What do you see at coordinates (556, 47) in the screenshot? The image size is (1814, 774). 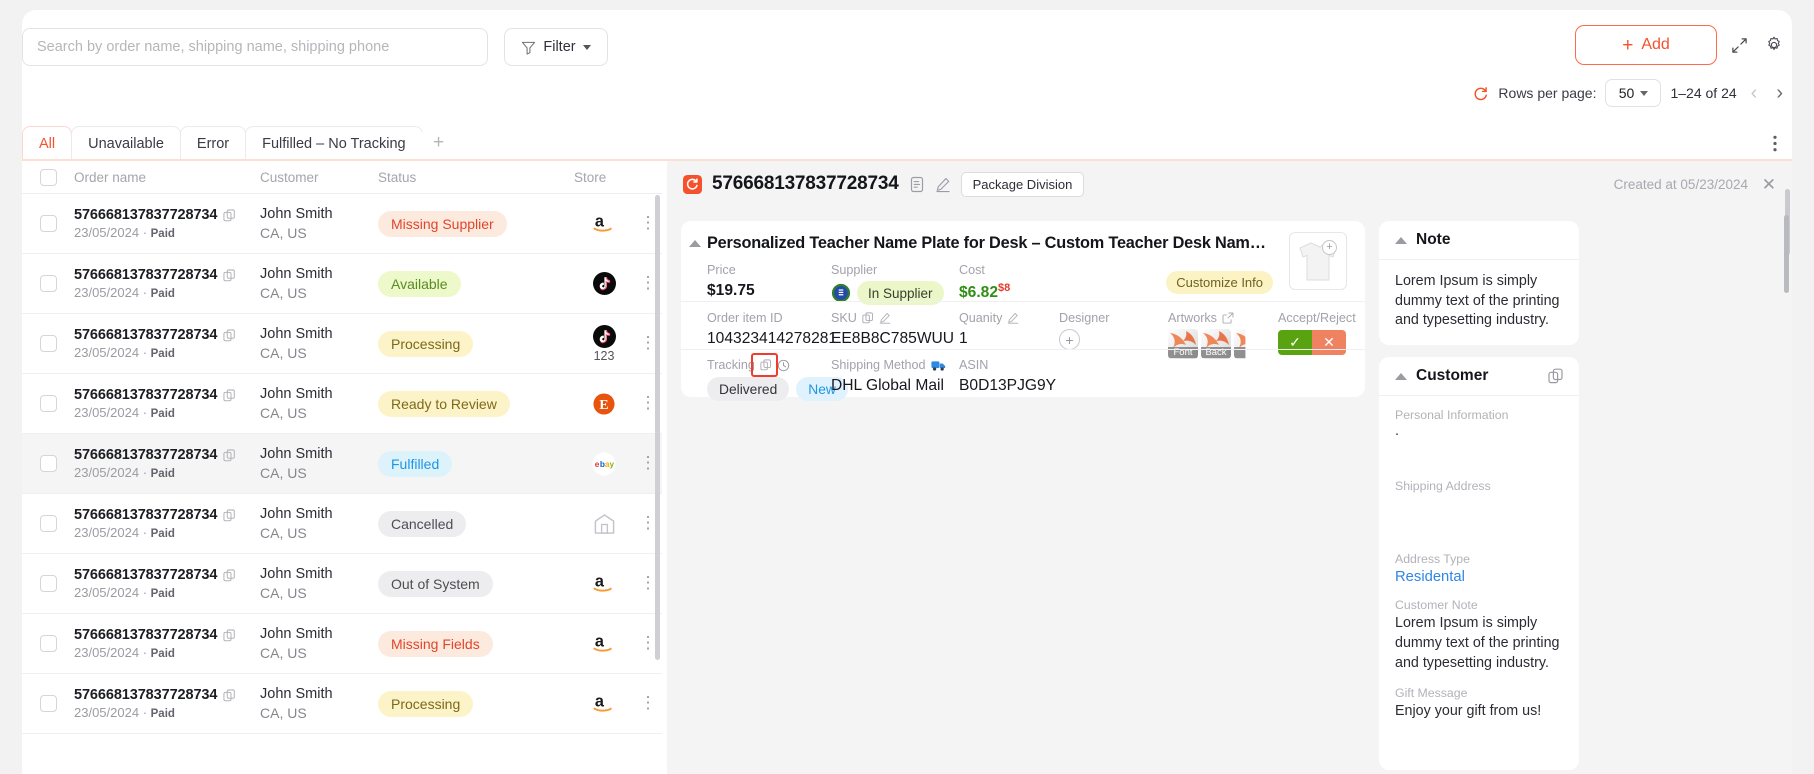 I see `filter-button: Filter` at bounding box center [556, 47].